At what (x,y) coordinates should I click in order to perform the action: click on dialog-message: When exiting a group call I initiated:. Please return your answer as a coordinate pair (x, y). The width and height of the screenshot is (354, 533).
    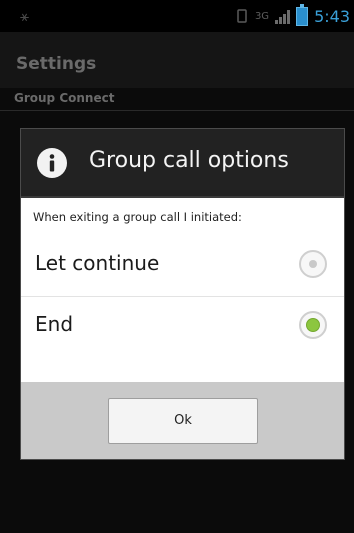
    Looking at the image, I should click on (137, 217).